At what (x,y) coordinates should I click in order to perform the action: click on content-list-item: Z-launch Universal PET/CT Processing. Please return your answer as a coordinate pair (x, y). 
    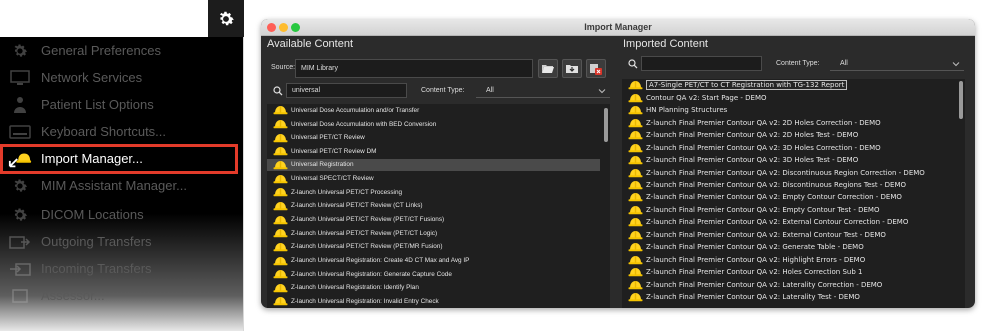
    Looking at the image, I should click on (433, 192).